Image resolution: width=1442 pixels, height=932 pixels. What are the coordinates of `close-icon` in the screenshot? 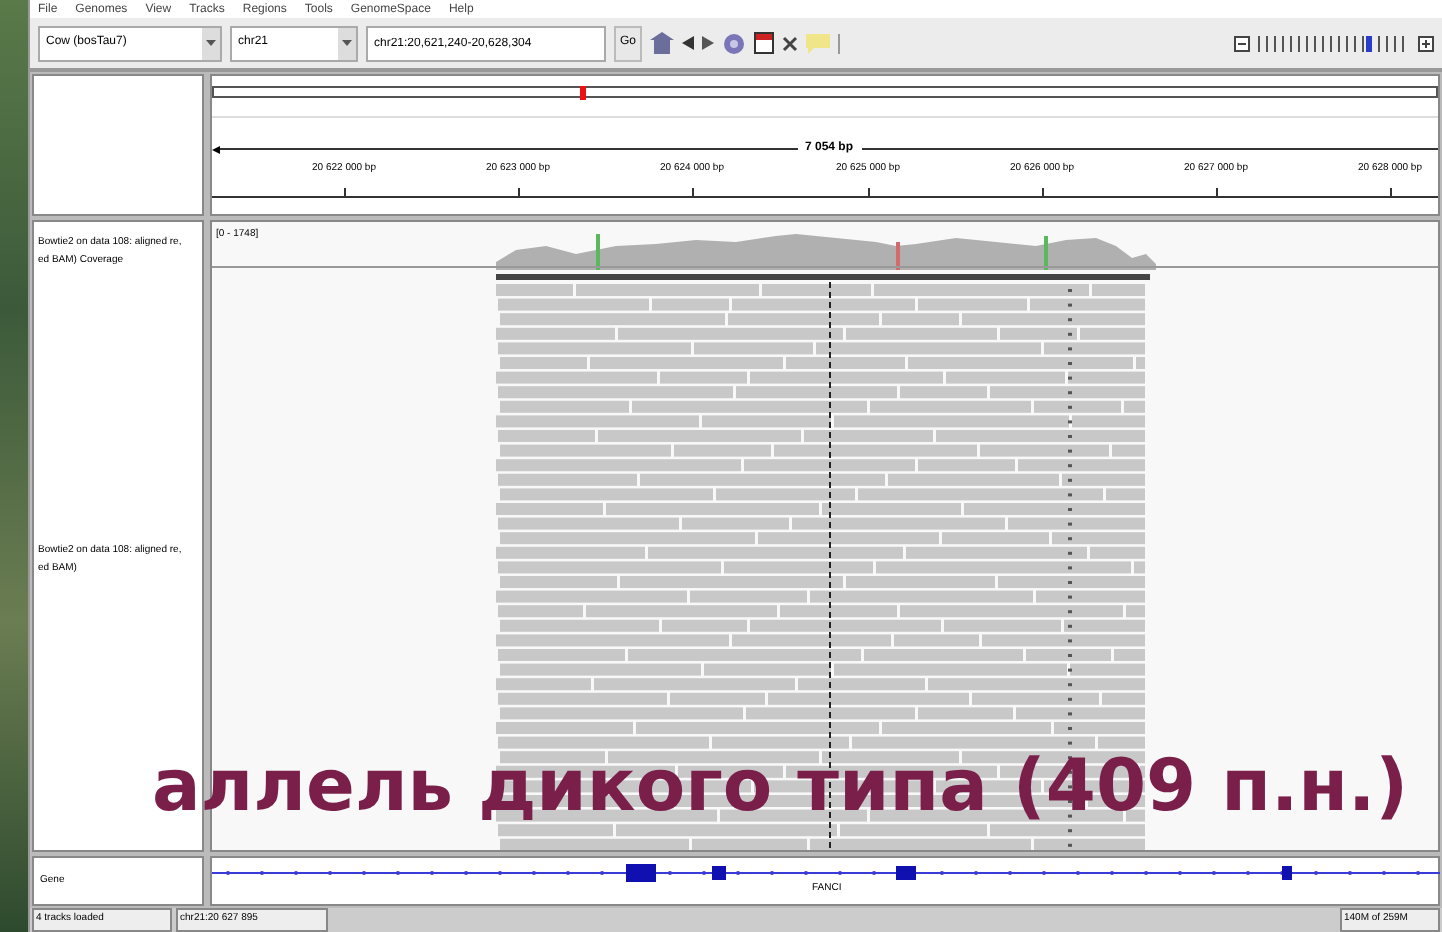 It's located at (790, 43).